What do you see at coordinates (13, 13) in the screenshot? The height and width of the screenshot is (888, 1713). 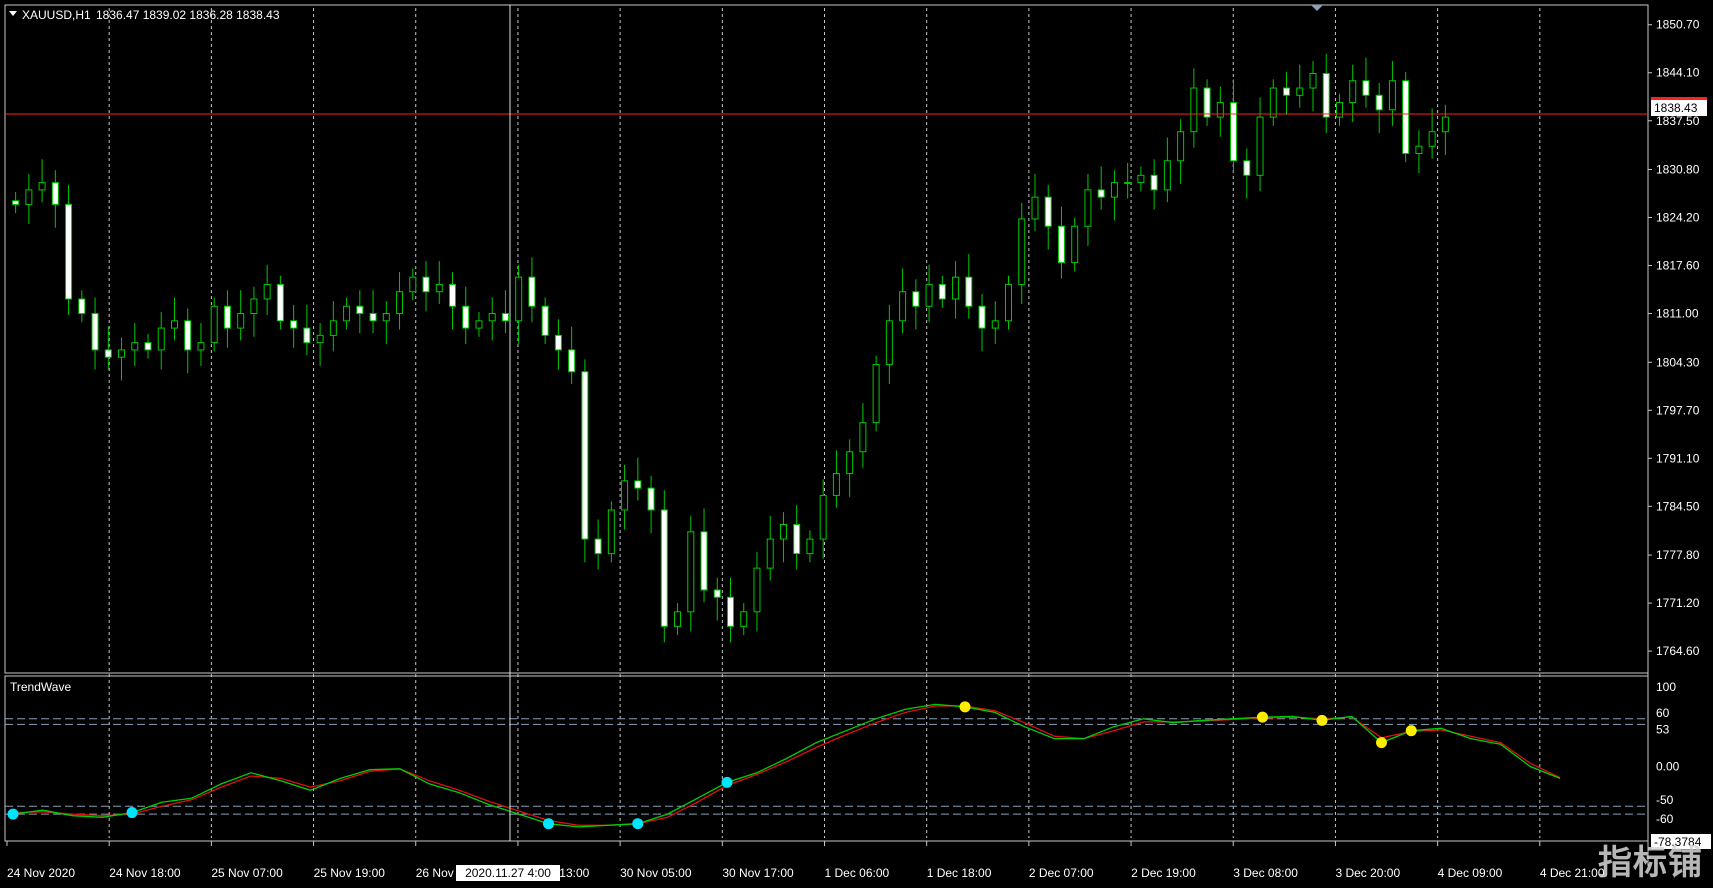 I see `chevron-down-icon` at bounding box center [13, 13].